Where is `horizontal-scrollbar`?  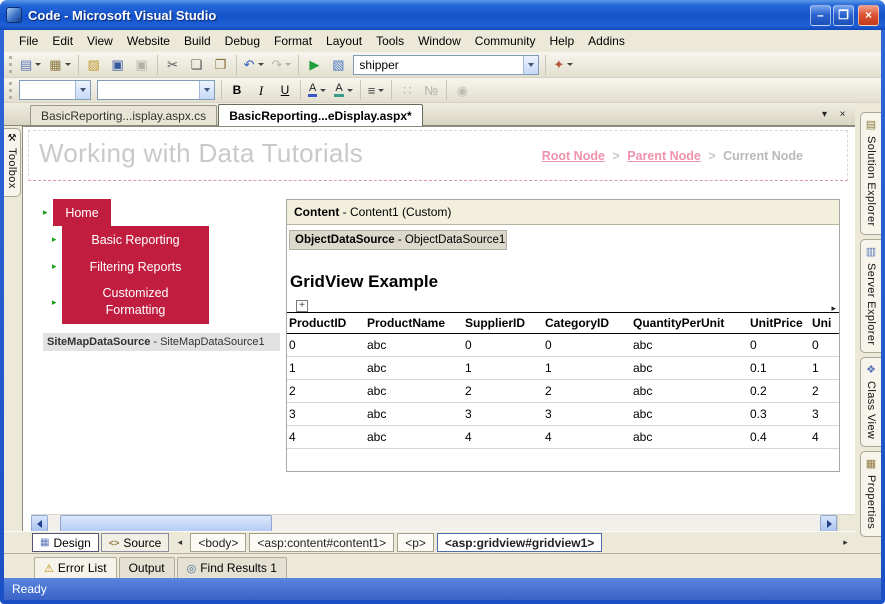
horizontal-scrollbar is located at coordinates (443, 522).